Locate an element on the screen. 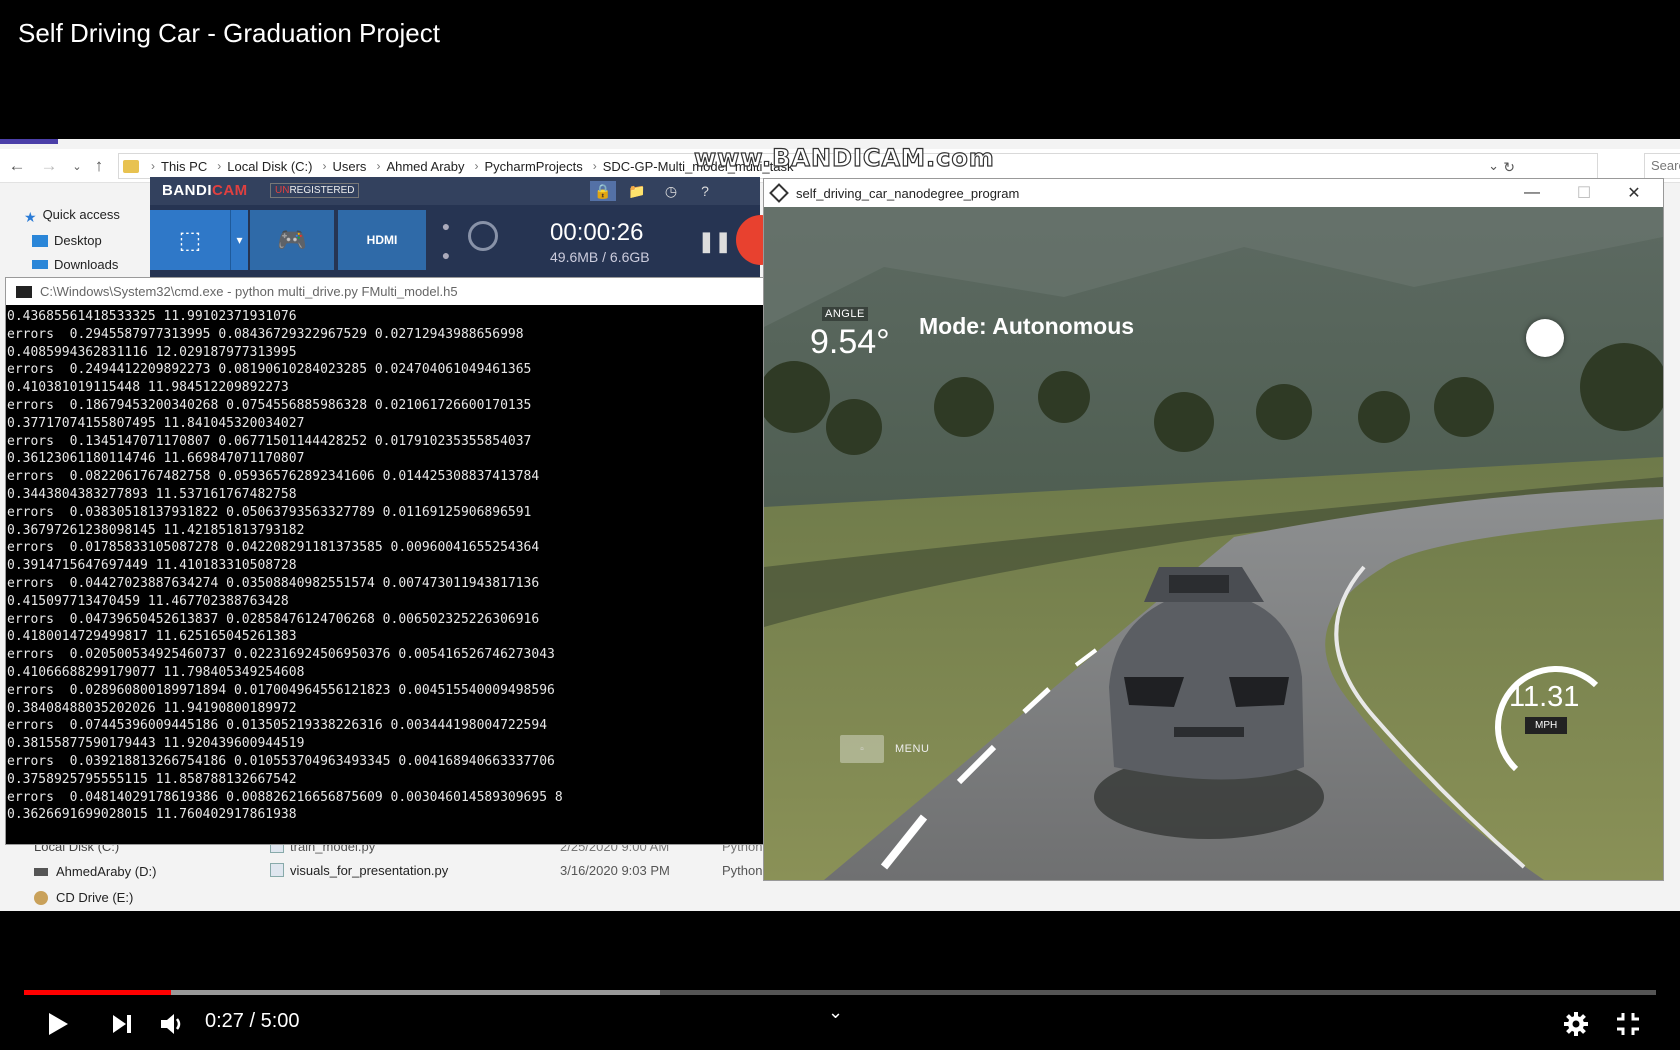 Image resolution: width=1680 pixels, height=1050 pixels. exit-fullscreen-icon is located at coordinates (1628, 1024).